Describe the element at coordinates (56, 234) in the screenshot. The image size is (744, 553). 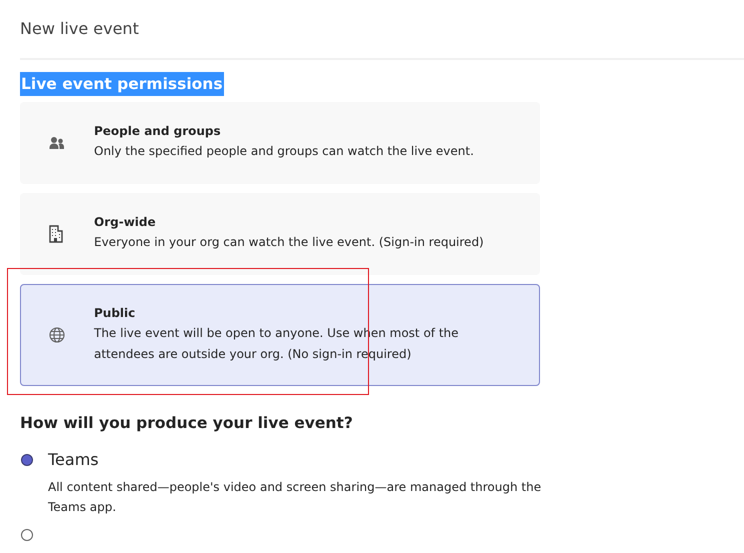
I see `building-icon` at that location.